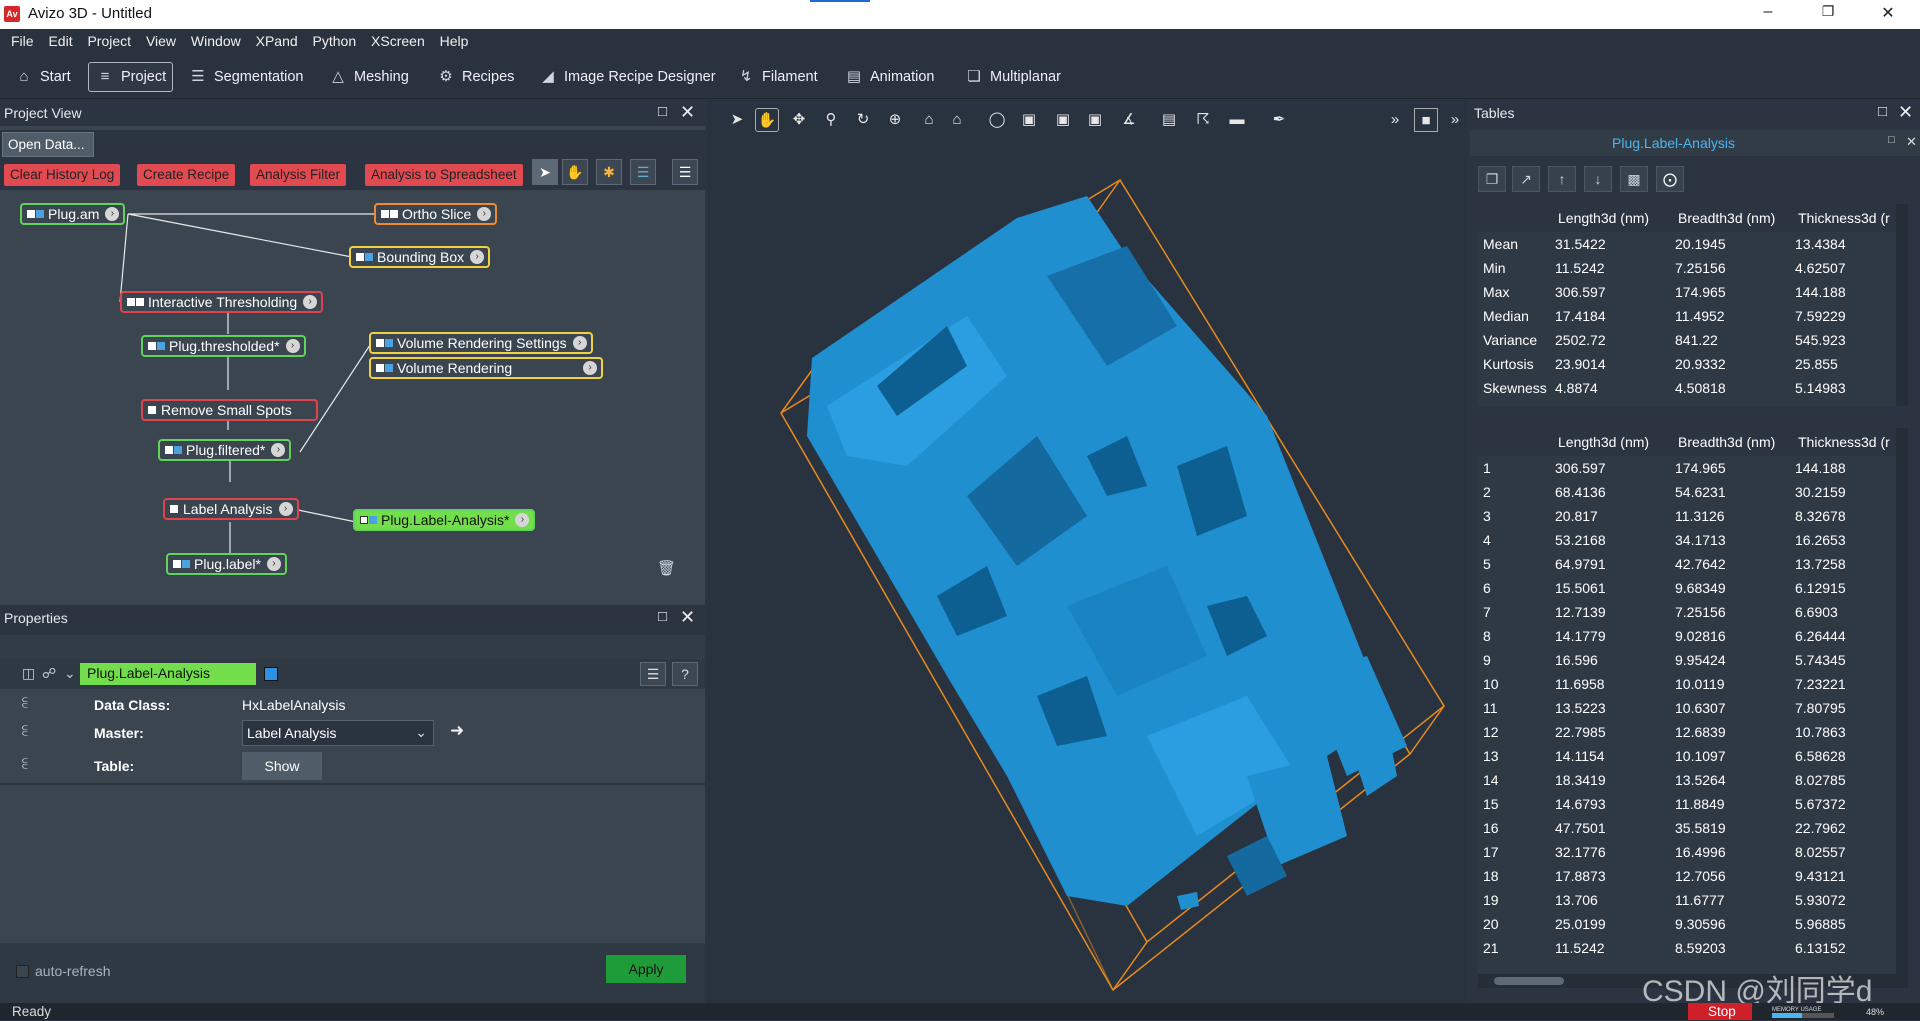 This screenshot has height=1021, width=1920. Describe the element at coordinates (1514, 924) in the screenshot. I see `row-header: 20` at that location.